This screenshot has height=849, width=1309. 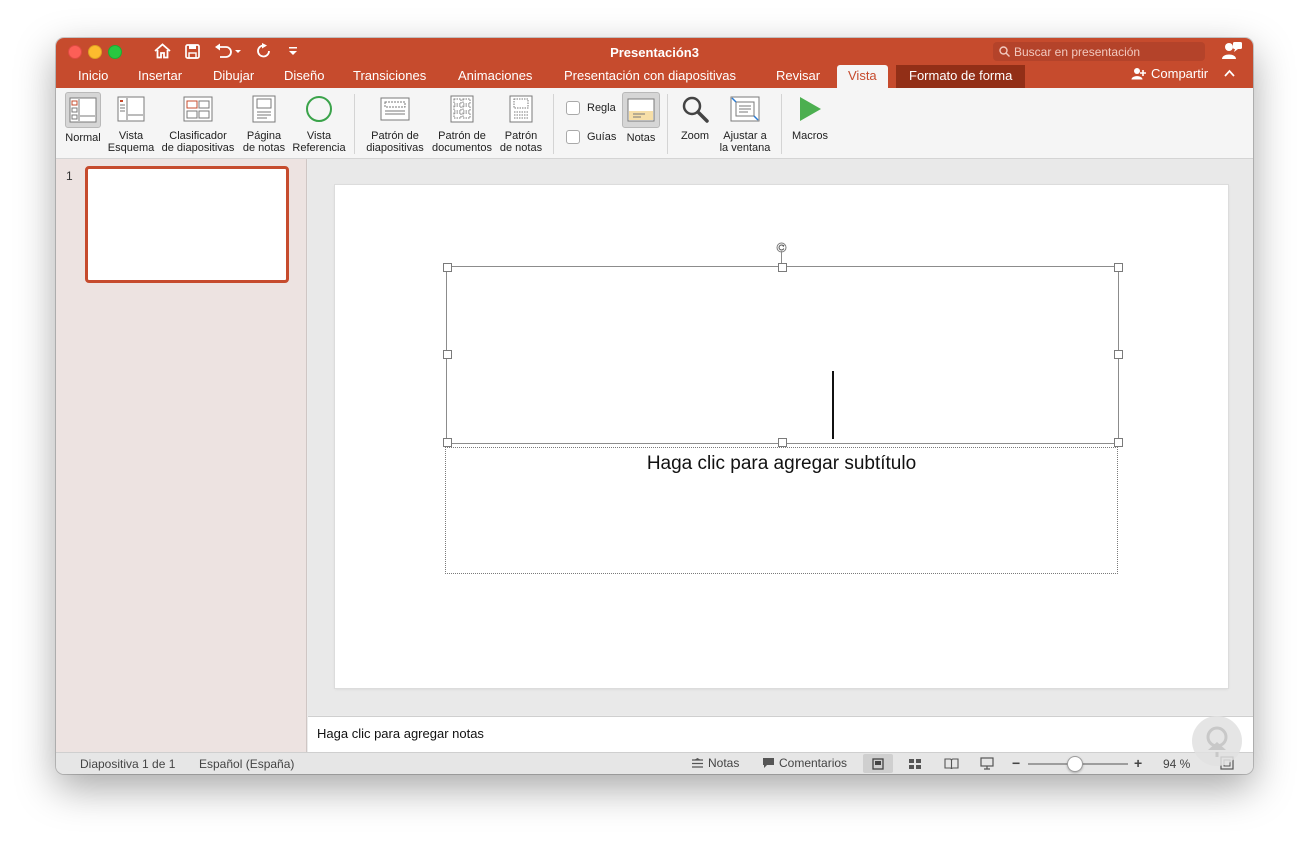 What do you see at coordinates (400, 733) in the screenshot?
I see `notes-placeholder: Haga clic para agregar notas` at bounding box center [400, 733].